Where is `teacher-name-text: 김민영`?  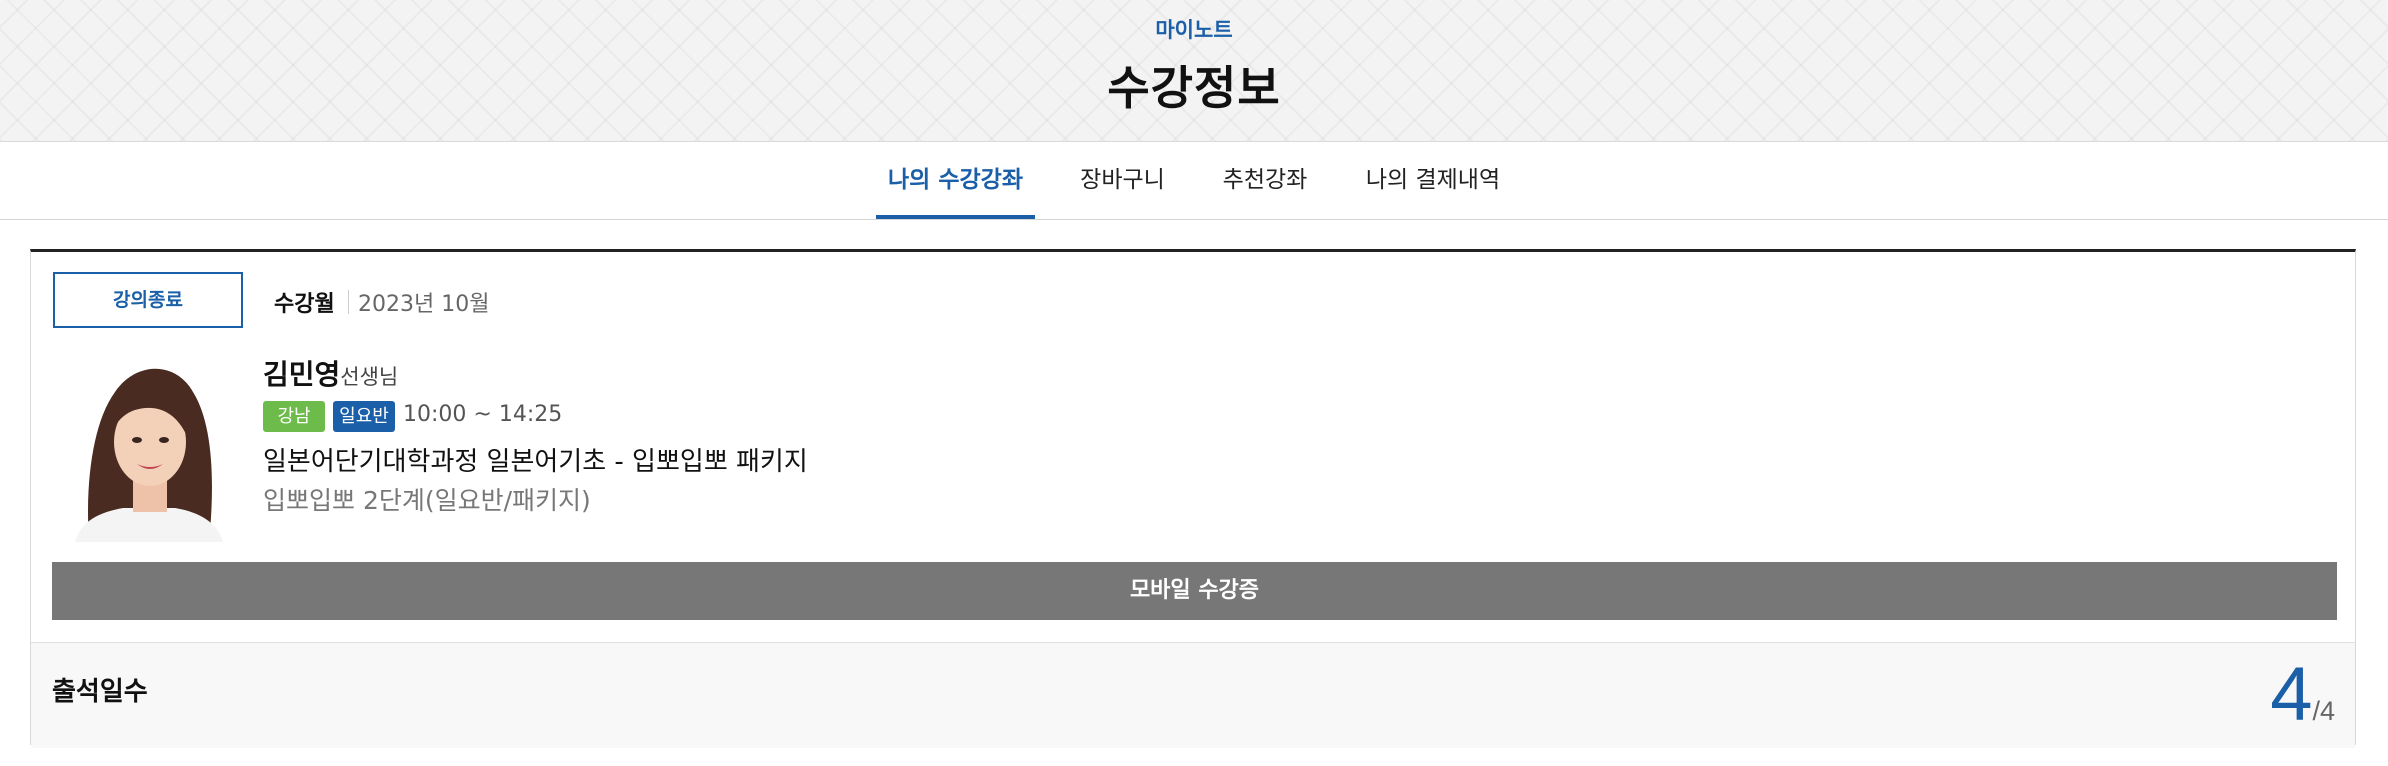
teacher-name-text: 김민영 is located at coordinates (302, 374).